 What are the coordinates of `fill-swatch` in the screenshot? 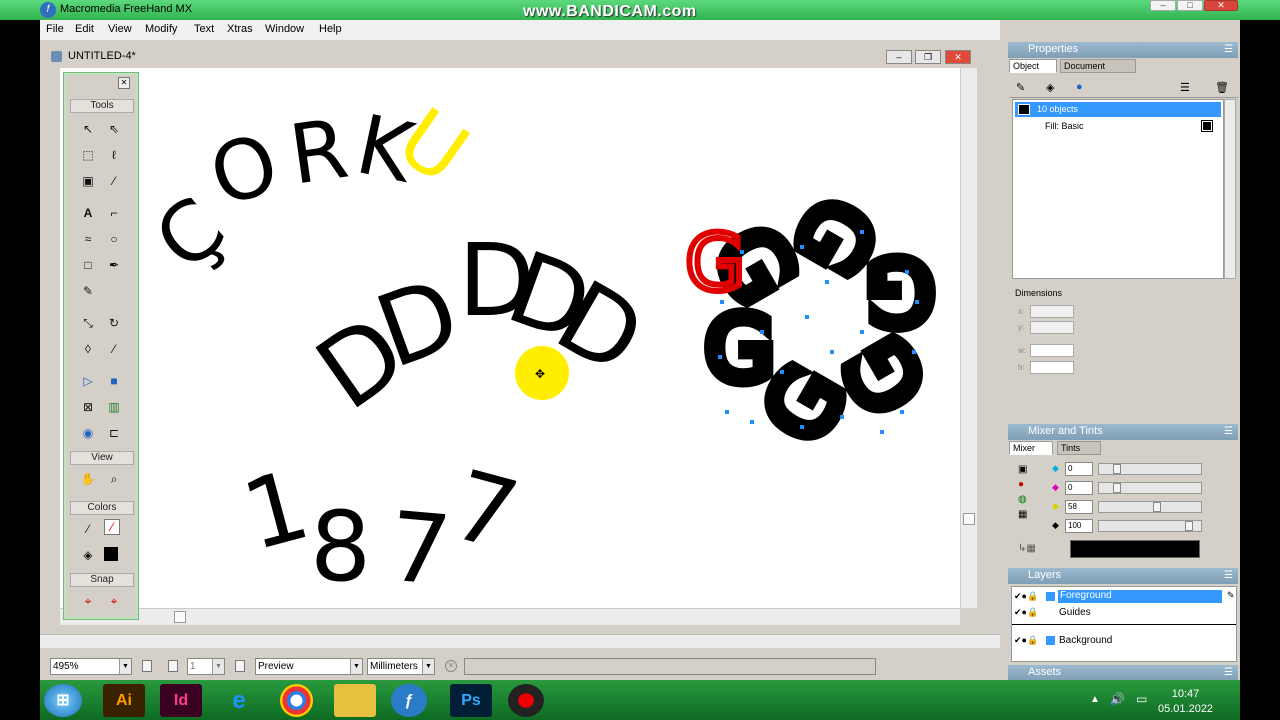 It's located at (1207, 126).